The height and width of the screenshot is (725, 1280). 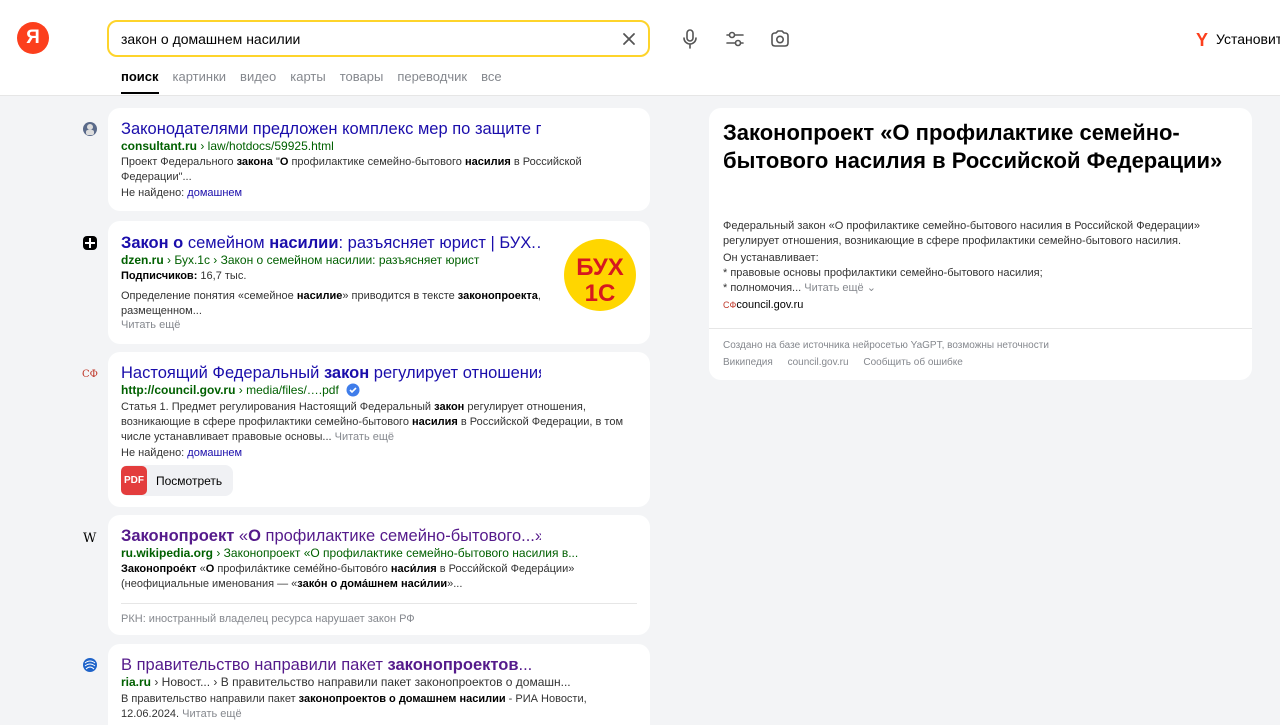 What do you see at coordinates (780, 39) in the screenshot?
I see `camera-search-icon` at bounding box center [780, 39].